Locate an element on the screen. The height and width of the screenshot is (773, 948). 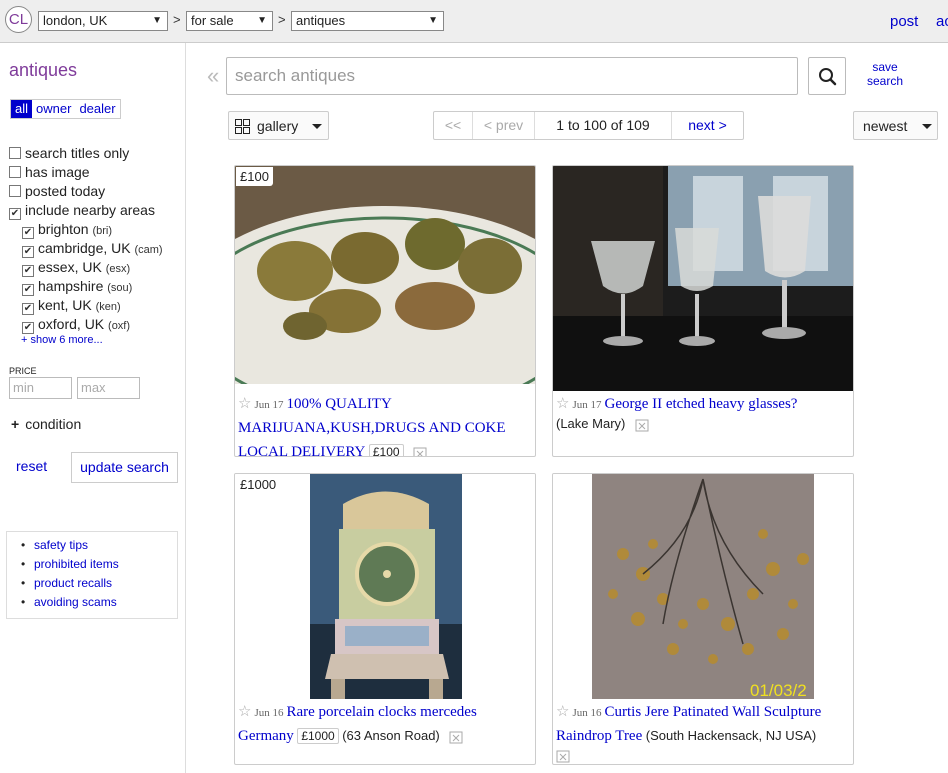
view-mode-select: gallery is located at coordinates (278, 125).